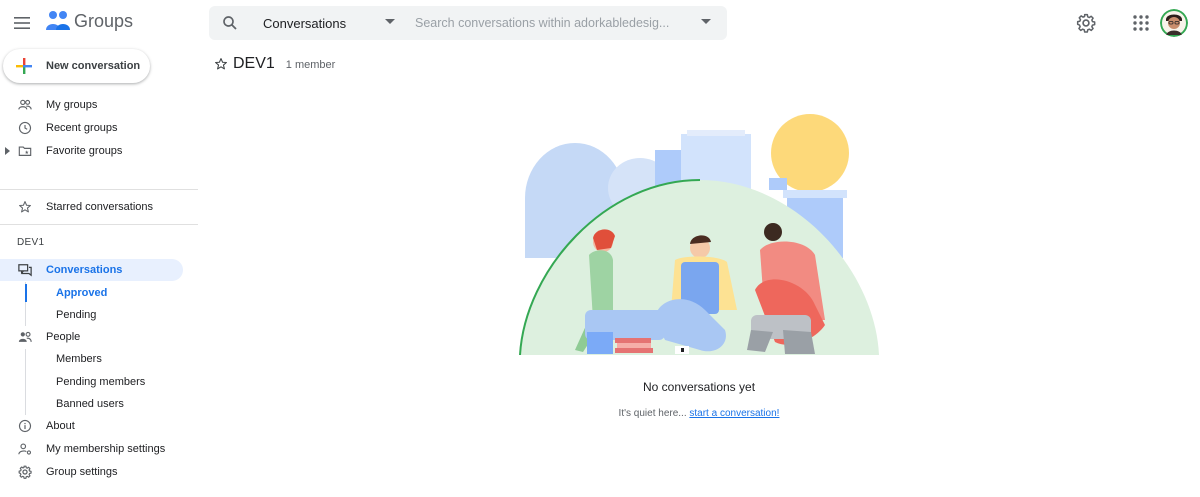  I want to click on apps-grid-icon, so click(1141, 23).